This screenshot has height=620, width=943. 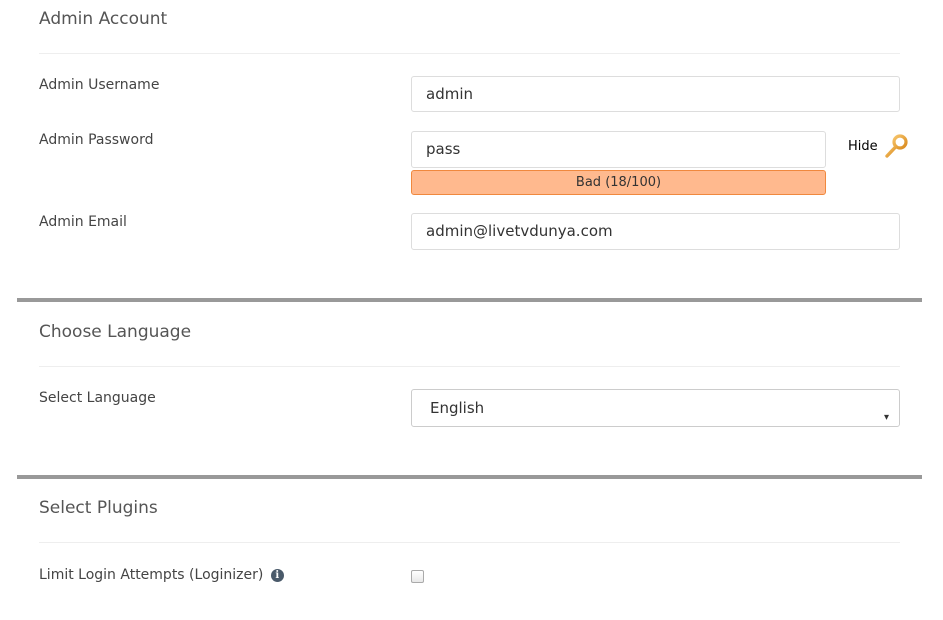 What do you see at coordinates (618, 182) in the screenshot?
I see `password-strength-meter: Bad (18/100)` at bounding box center [618, 182].